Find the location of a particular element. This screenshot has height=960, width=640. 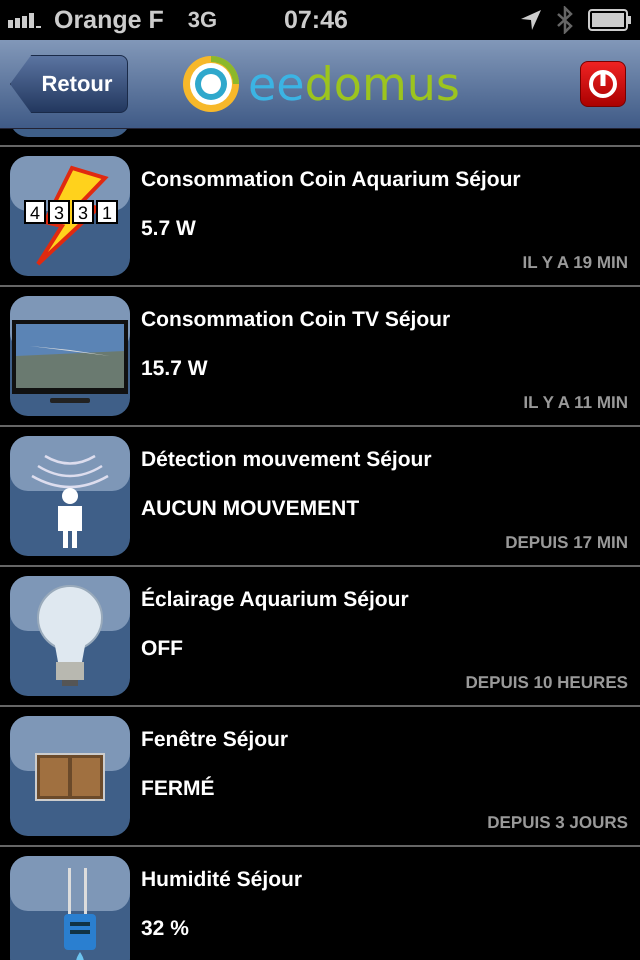

device-row: 4 3 3 1 Consommation Coin Aquarium Séjour 5.7 W IL Y A 19 MIN is located at coordinates (320, 217).